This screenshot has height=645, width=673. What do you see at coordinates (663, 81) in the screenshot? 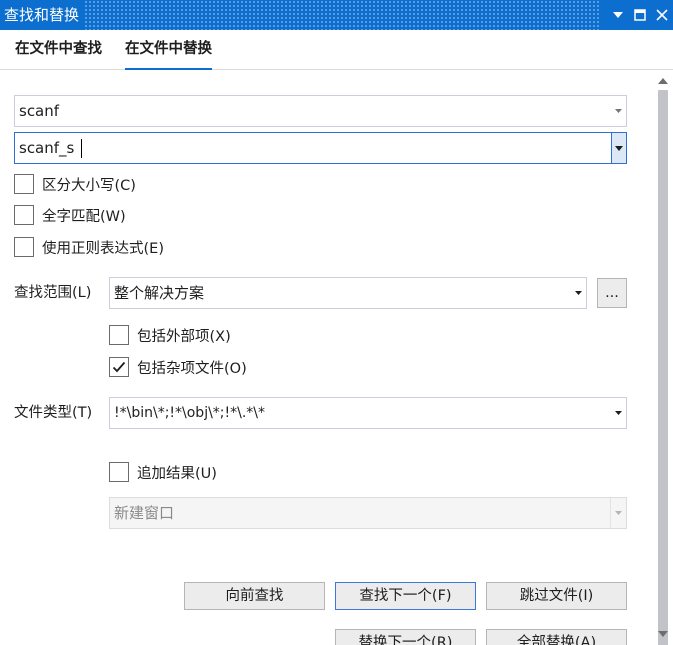
I see `chevron-up-icon` at bounding box center [663, 81].